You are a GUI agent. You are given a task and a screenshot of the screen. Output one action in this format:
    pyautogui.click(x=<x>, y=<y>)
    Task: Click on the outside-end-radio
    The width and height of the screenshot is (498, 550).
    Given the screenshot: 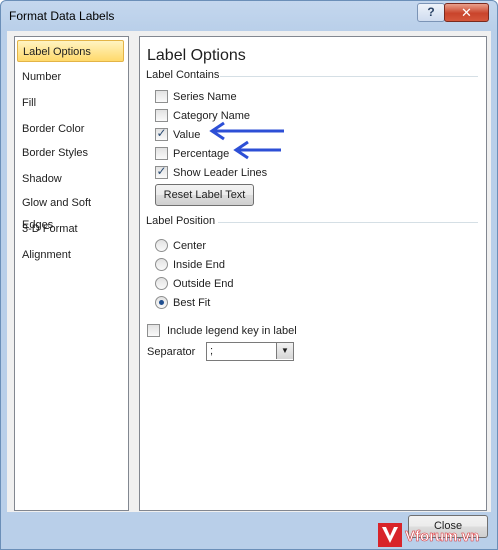 What is the action you would take?
    pyautogui.click(x=161, y=283)
    